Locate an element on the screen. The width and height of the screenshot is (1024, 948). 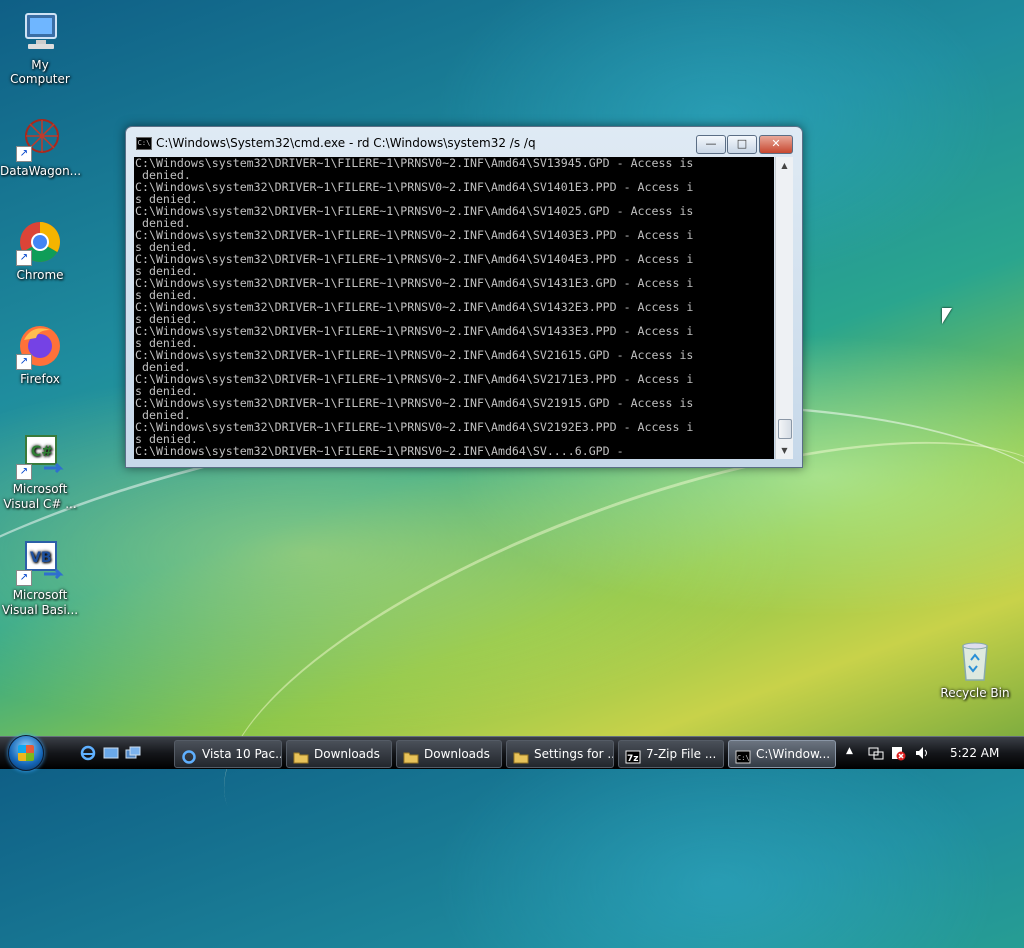
start-button is located at coordinates (28, 753).